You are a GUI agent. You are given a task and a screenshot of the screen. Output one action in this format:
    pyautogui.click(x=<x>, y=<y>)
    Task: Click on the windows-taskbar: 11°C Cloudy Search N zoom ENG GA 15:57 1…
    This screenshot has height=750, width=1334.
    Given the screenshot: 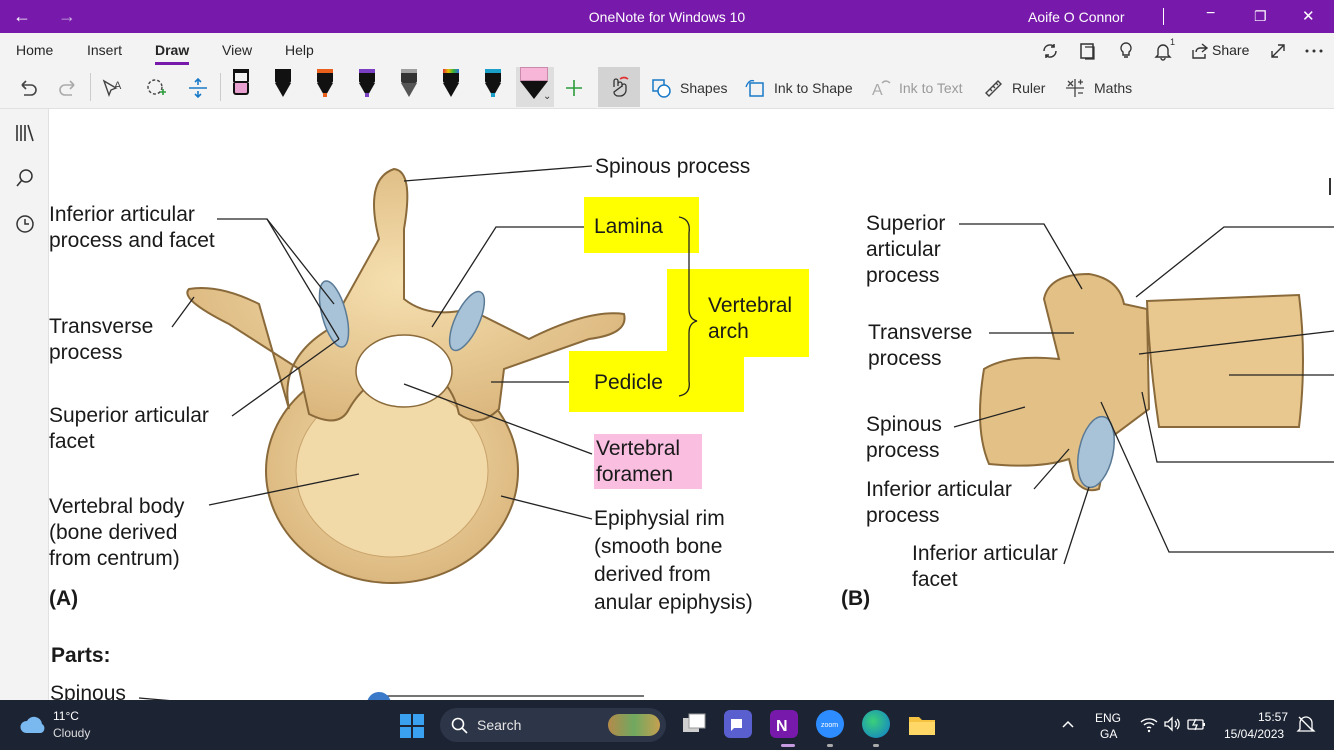 What is the action you would take?
    pyautogui.click(x=667, y=725)
    